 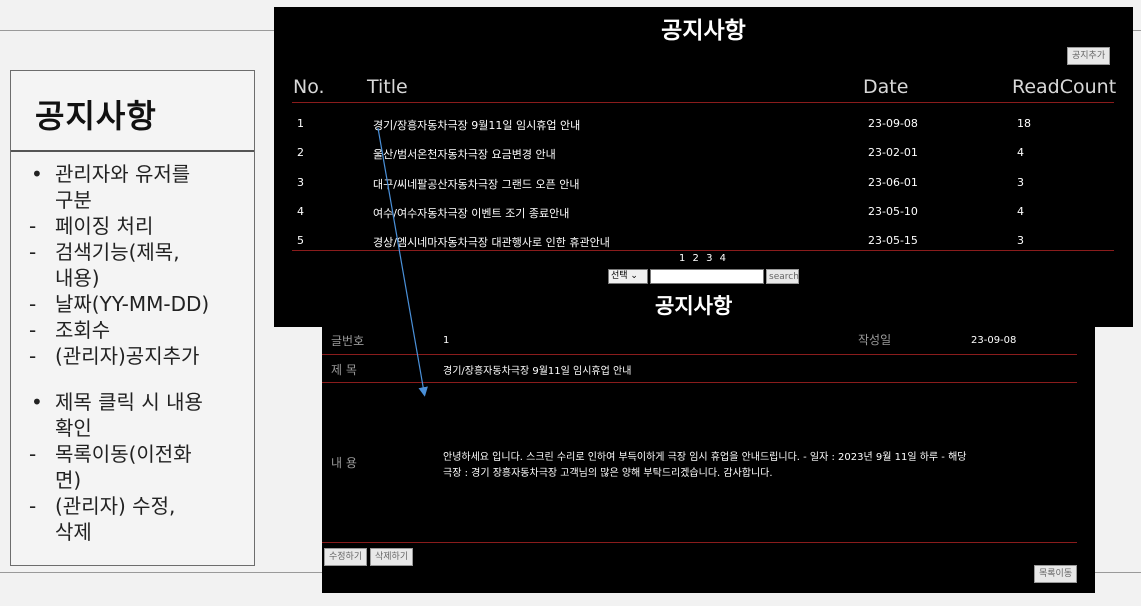 What do you see at coordinates (886, 87) in the screenshot?
I see `col-date: Date` at bounding box center [886, 87].